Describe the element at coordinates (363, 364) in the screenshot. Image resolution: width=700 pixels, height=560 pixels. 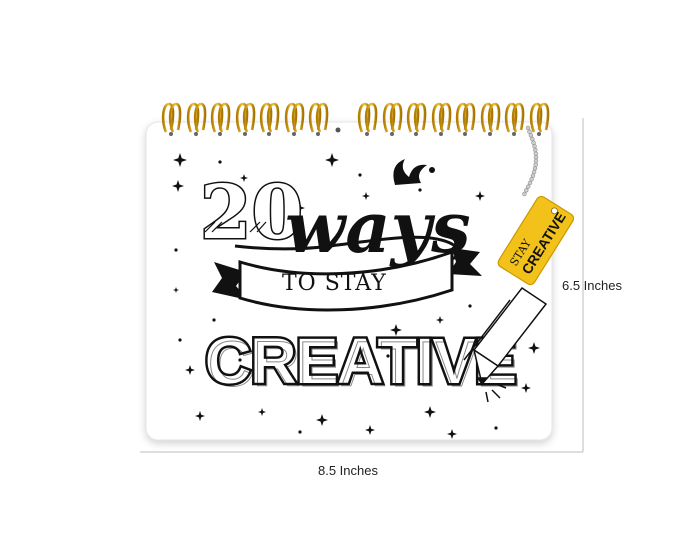
I see `creative-shadow: CREATIVE` at that location.